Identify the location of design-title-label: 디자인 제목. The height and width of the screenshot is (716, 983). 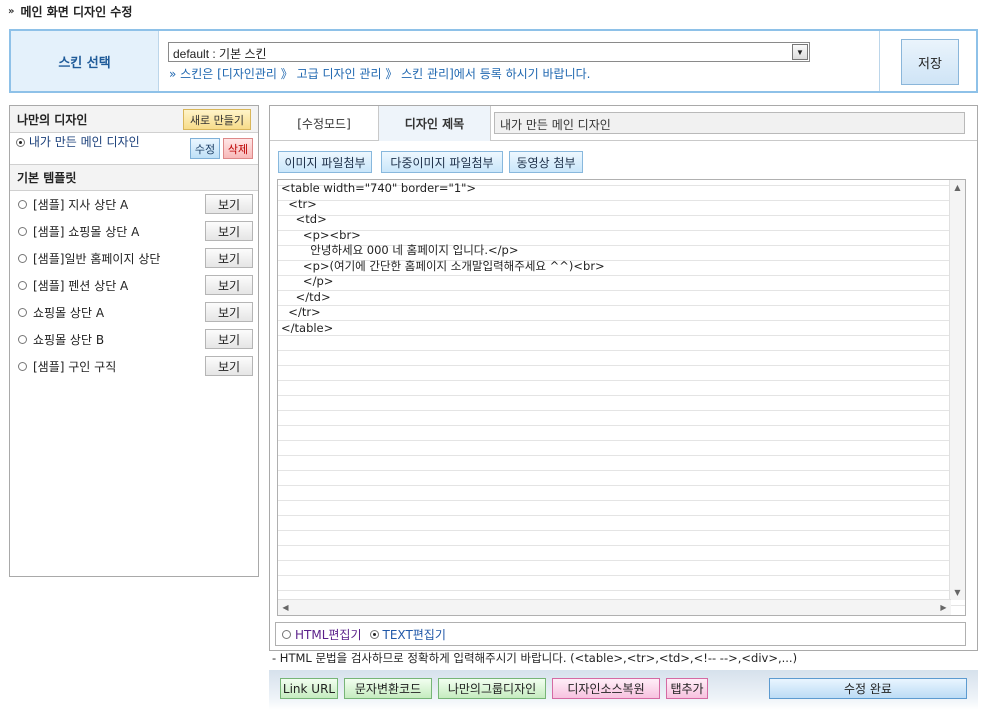
(435, 123).